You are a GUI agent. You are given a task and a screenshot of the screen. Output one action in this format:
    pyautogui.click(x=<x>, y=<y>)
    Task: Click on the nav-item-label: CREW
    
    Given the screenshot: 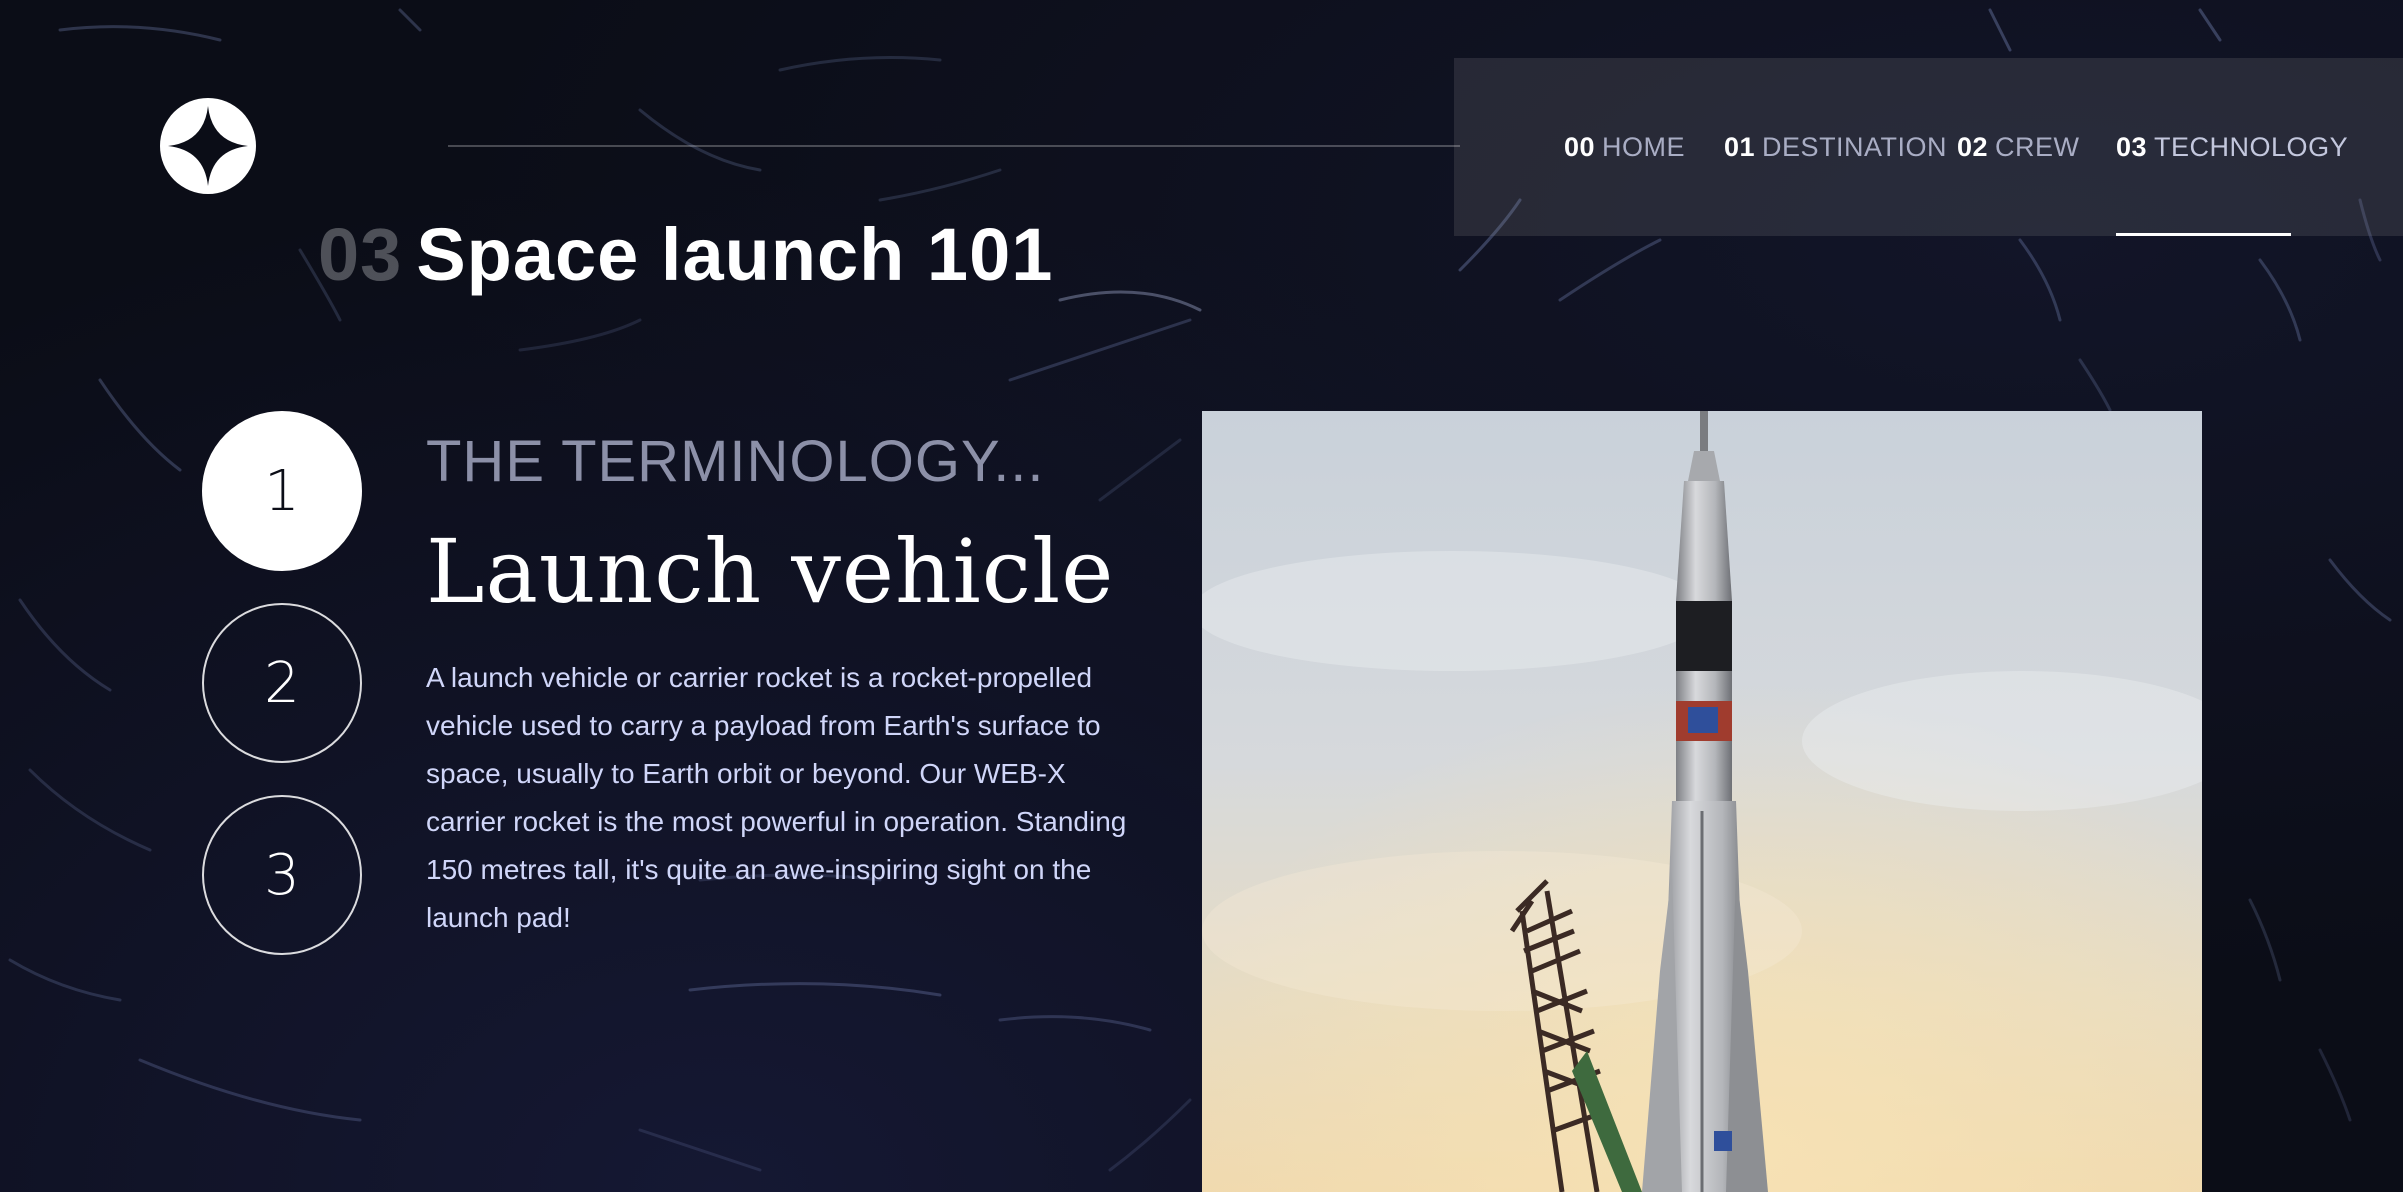 What is the action you would take?
    pyautogui.click(x=2037, y=146)
    